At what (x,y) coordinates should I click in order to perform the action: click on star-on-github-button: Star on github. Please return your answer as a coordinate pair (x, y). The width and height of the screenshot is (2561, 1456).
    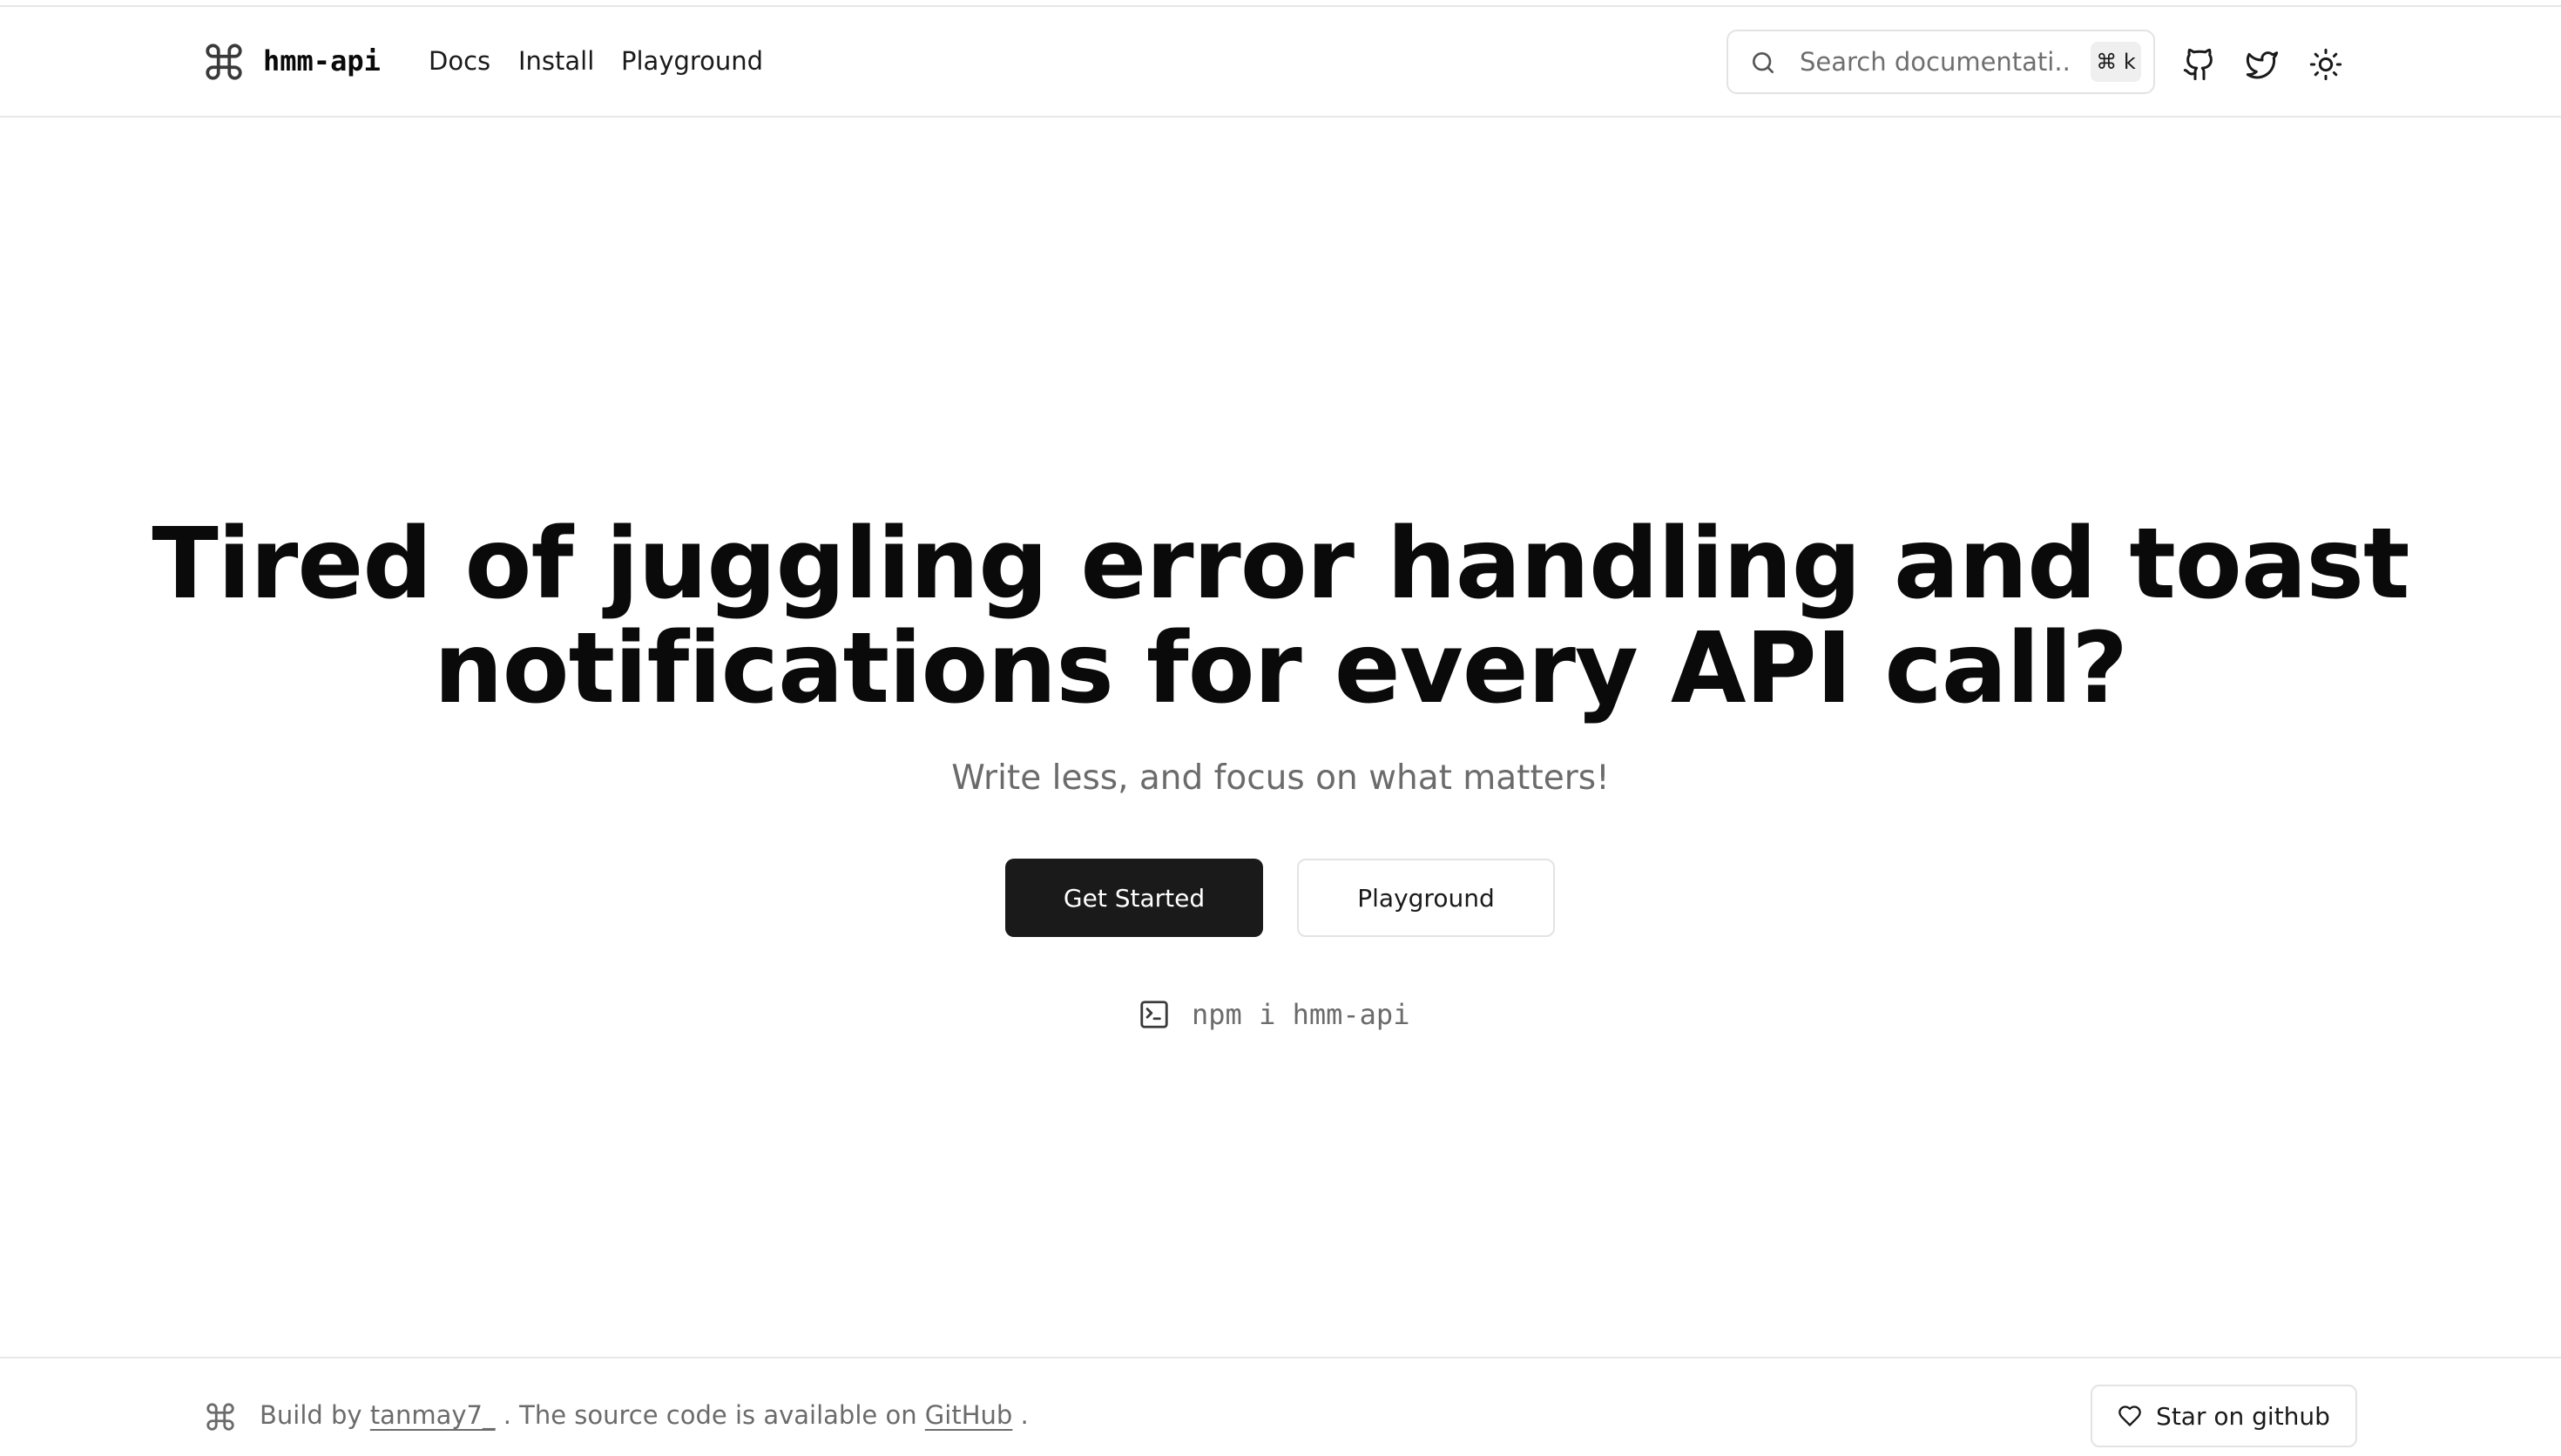
    Looking at the image, I should click on (2224, 1416).